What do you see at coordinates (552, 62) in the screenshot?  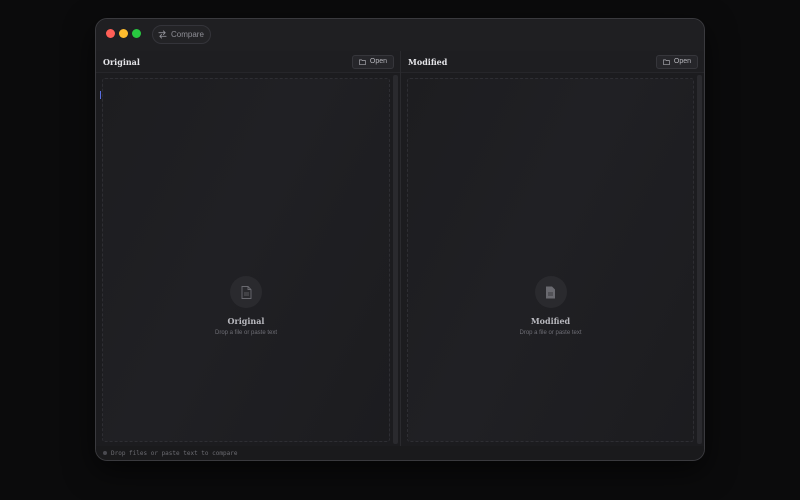 I see `modified-pane-header: Modified Open` at bounding box center [552, 62].